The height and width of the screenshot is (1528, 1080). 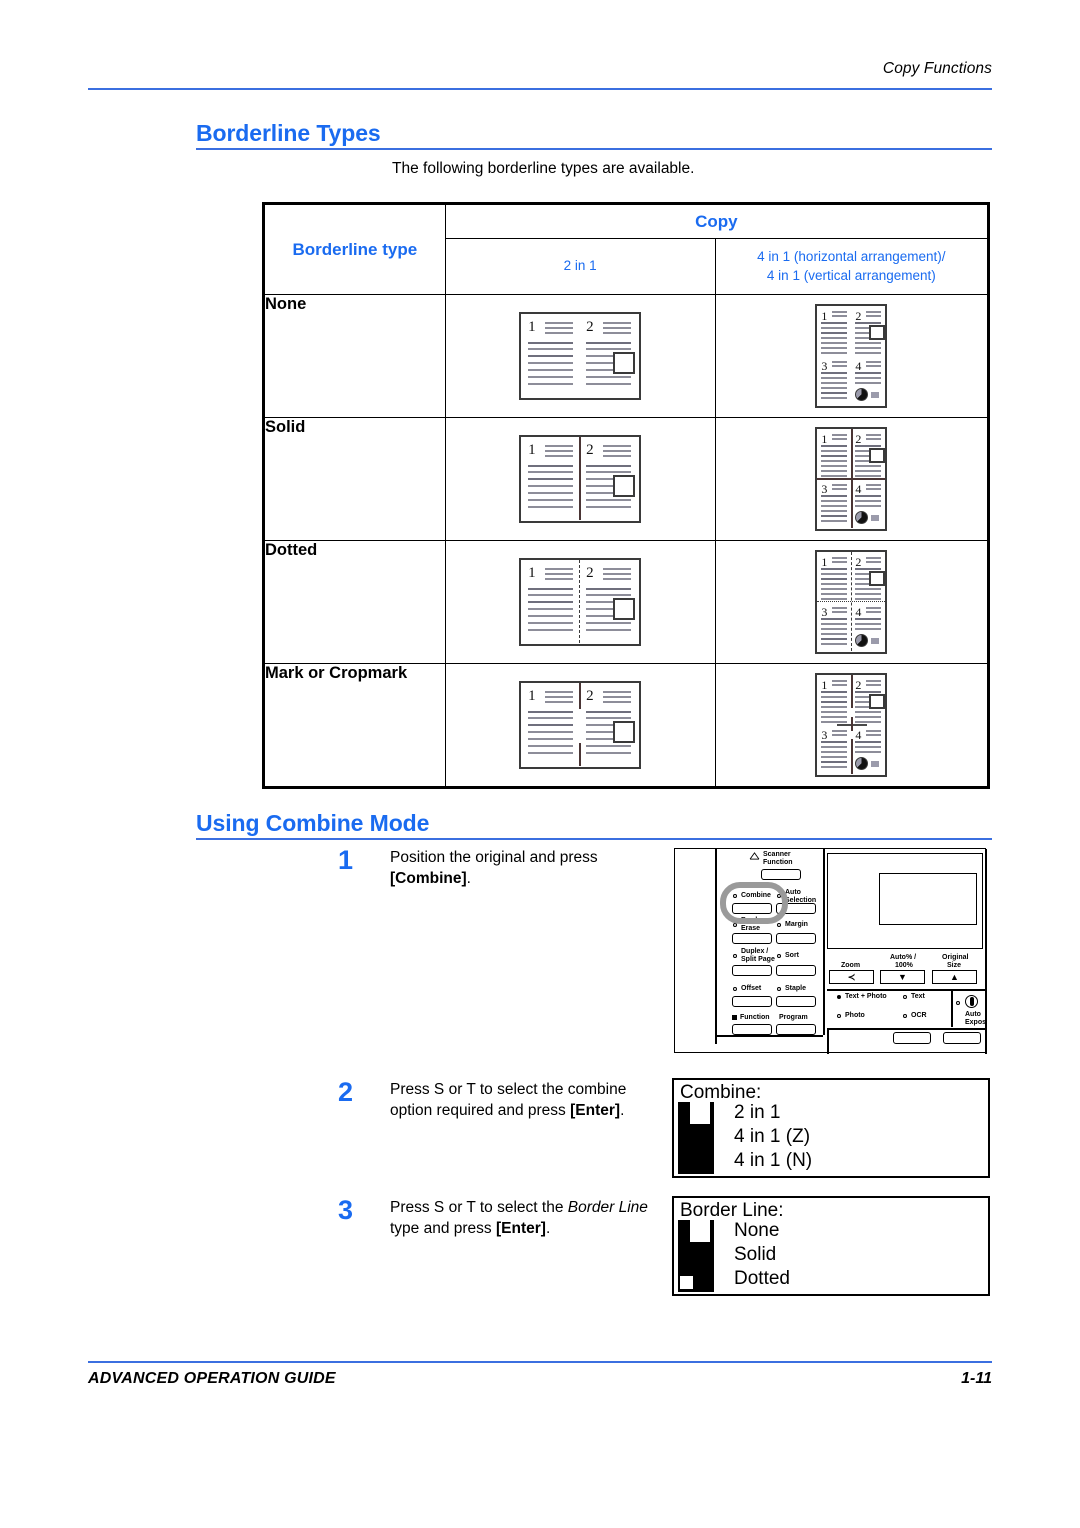 I want to click on step-3-text-f: ., so click(x=548, y=1229).